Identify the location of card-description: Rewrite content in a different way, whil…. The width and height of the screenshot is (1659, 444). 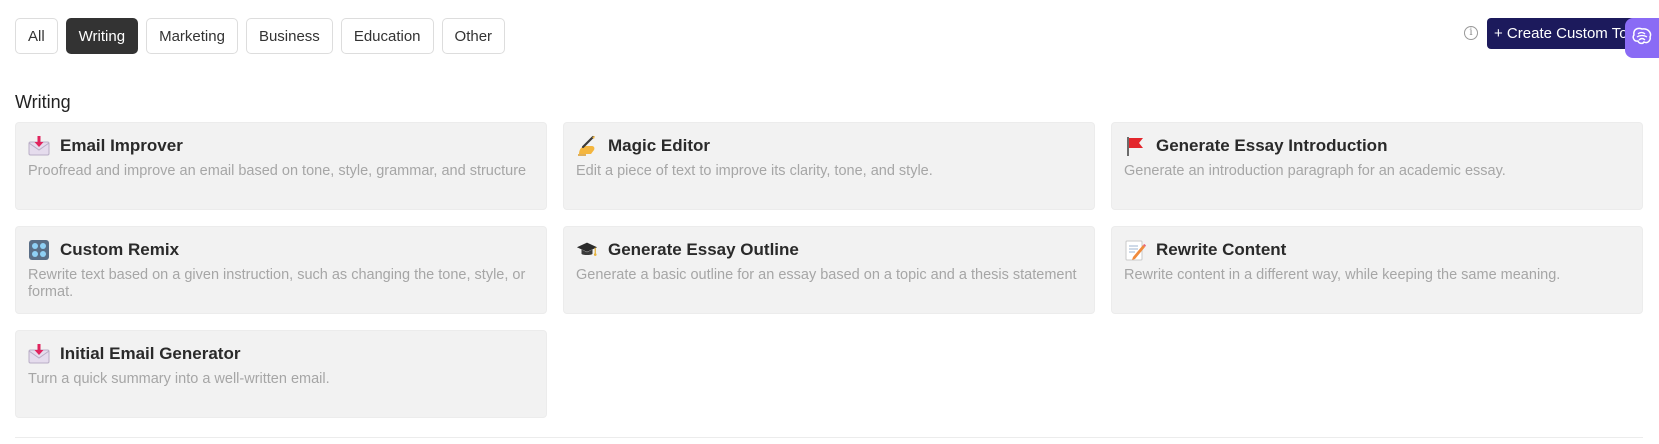
(1342, 275).